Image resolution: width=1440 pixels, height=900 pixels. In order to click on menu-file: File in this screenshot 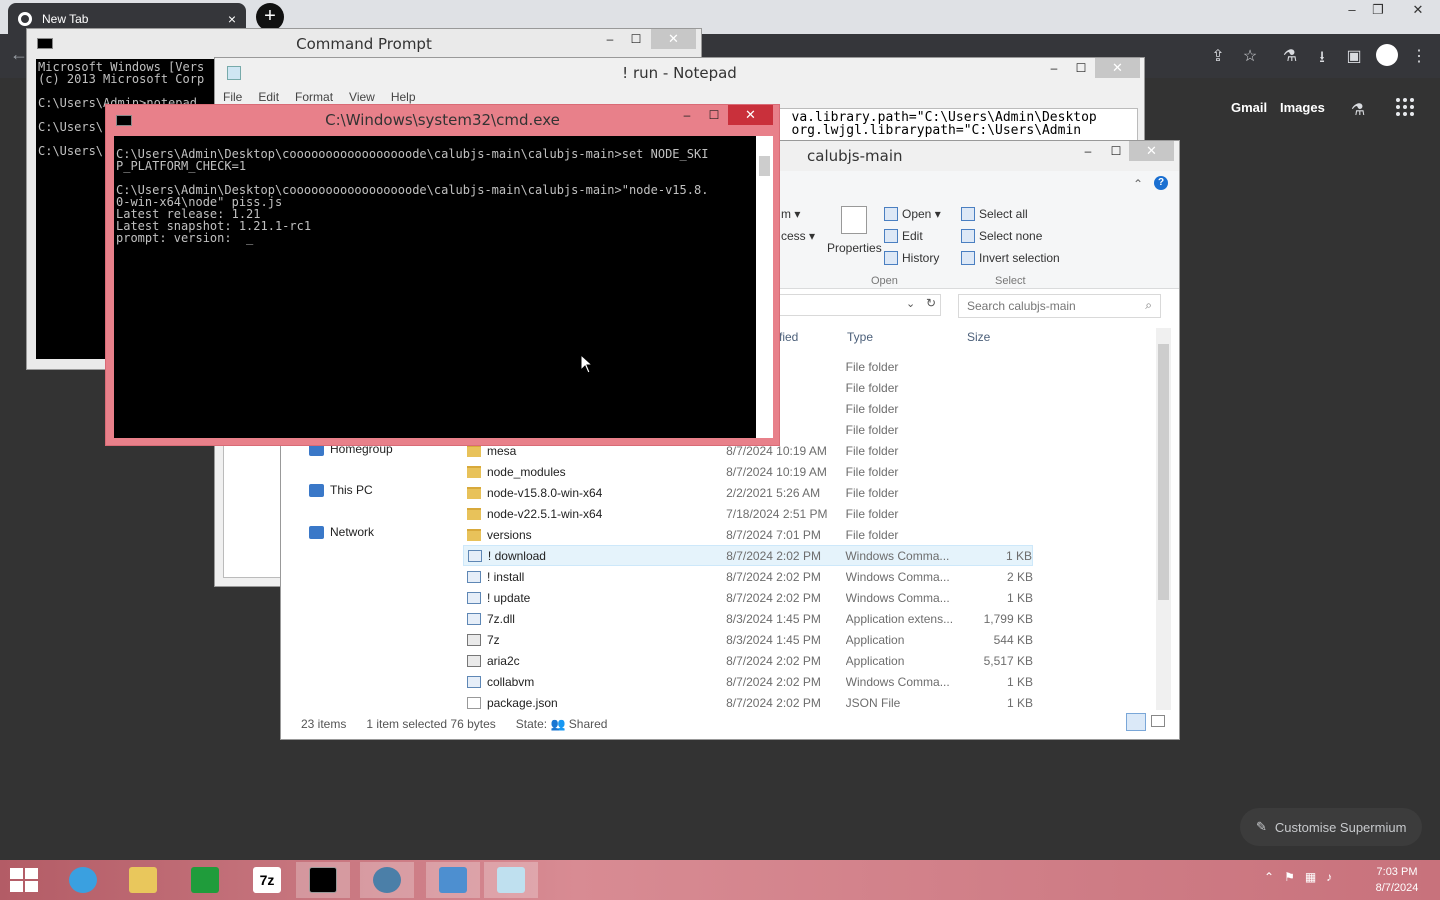, I will do `click(232, 97)`.